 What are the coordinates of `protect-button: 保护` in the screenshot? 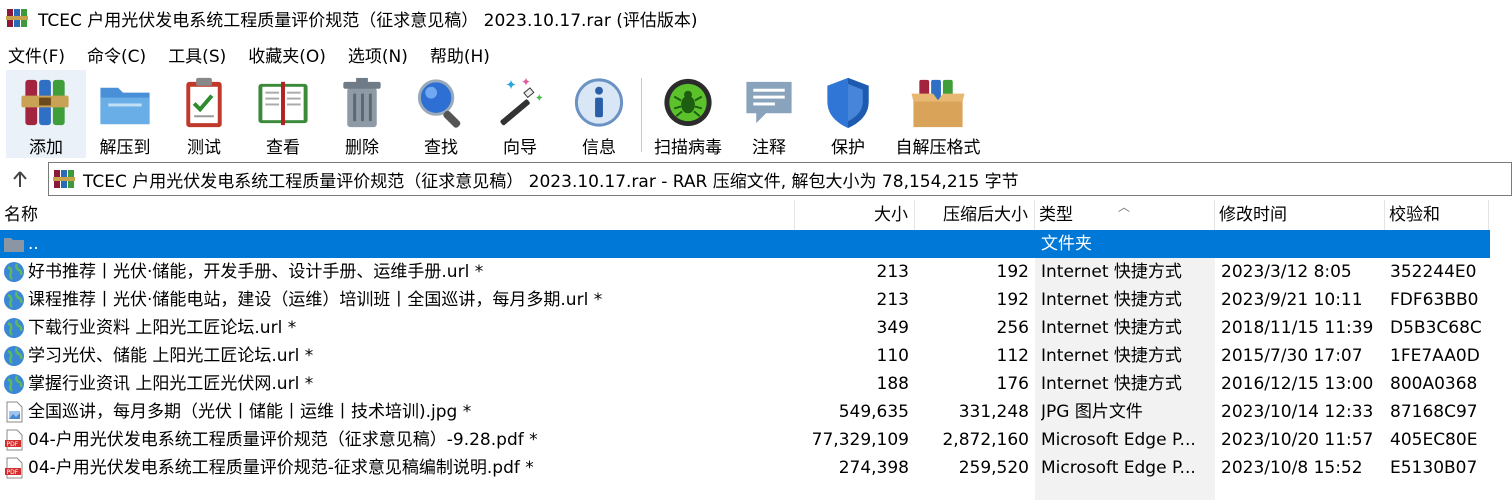 It's located at (848, 114).